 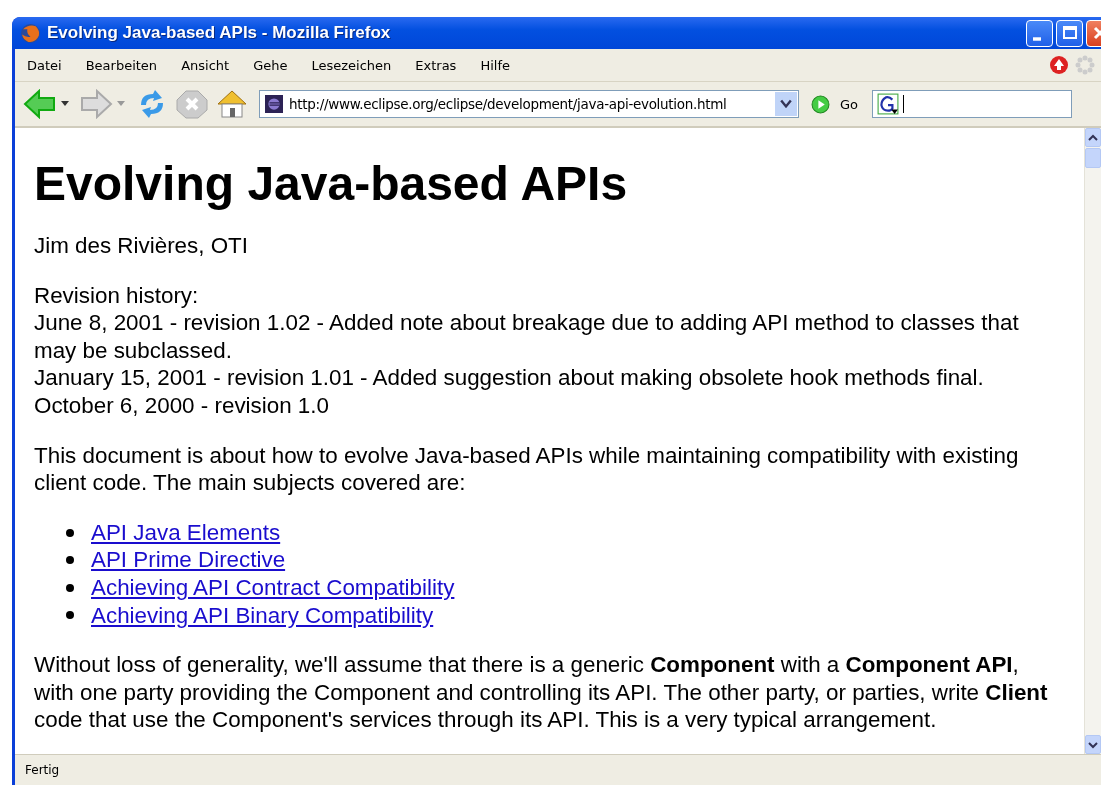 What do you see at coordinates (527, 469) in the screenshot?
I see `intro-paragraph: This document is about how to evolve Java-based APIs while maintaining compatibility with existing client code. The main subjects covered are:` at bounding box center [527, 469].